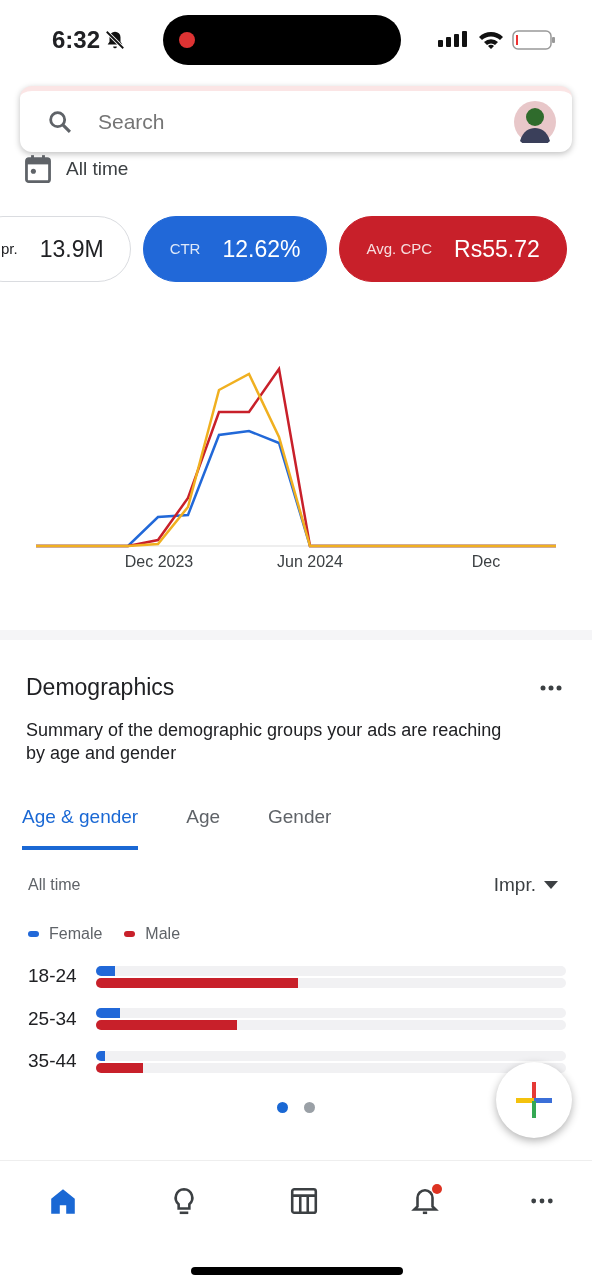 This screenshot has width=592, height=1280. Describe the element at coordinates (453, 249) in the screenshot. I see `metric-chip: Avg. CPC Rs55.72` at that location.